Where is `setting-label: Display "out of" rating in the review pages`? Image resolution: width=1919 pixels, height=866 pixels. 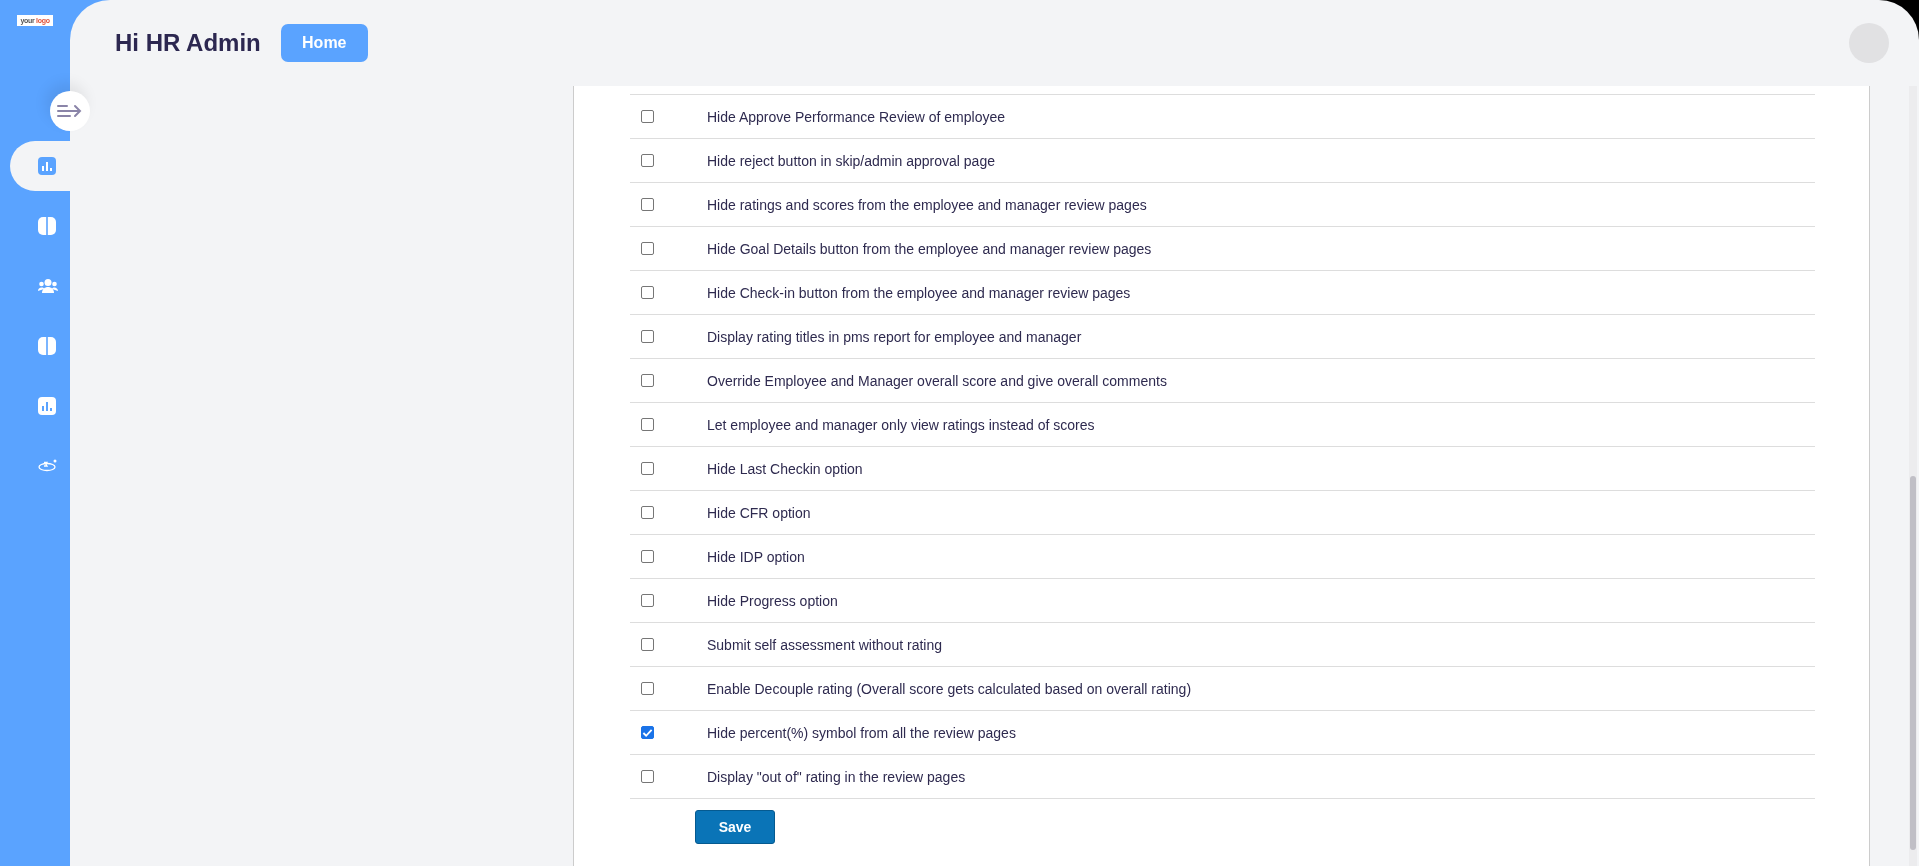
setting-label: Display "out of" rating in the review pages is located at coordinates (836, 776).